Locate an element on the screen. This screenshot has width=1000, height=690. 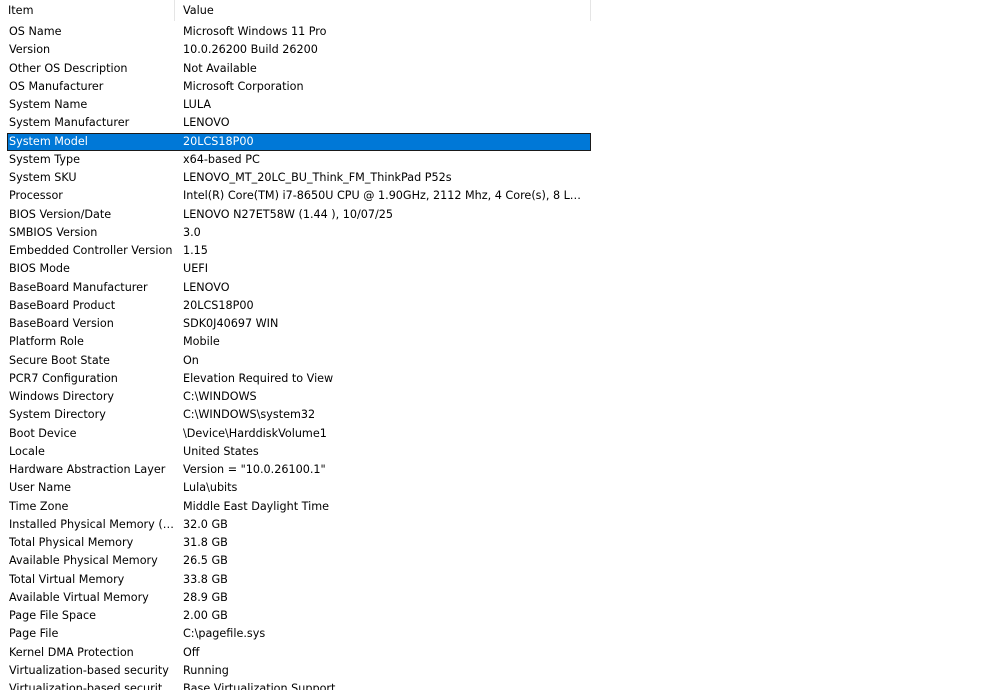
row-item-label: Total Virtual Memory is located at coordinates (67, 579).